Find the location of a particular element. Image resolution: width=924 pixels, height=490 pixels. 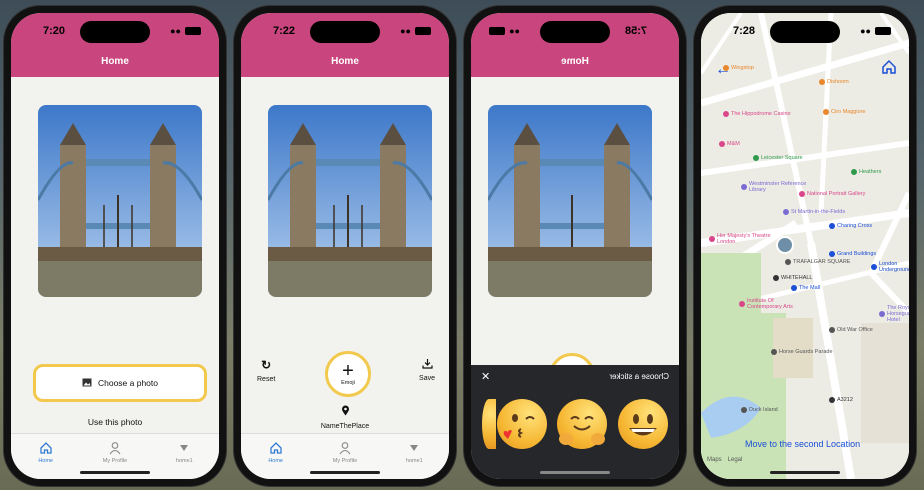

map-poi-label: TRAFALGAR SQUARE is located at coordinates (817, 262).